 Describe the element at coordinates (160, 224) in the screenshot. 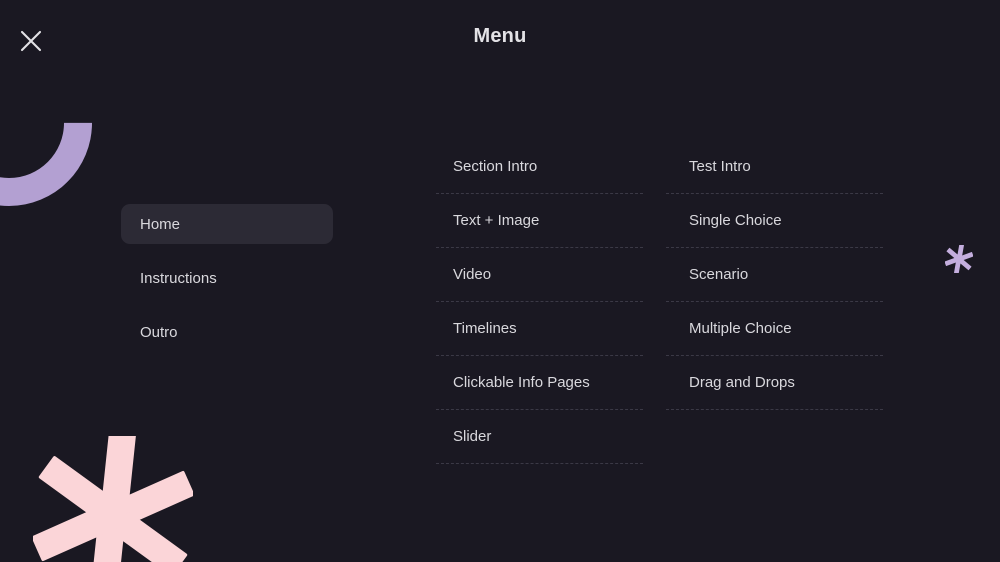

I see `sidebar-item-label: Home` at that location.